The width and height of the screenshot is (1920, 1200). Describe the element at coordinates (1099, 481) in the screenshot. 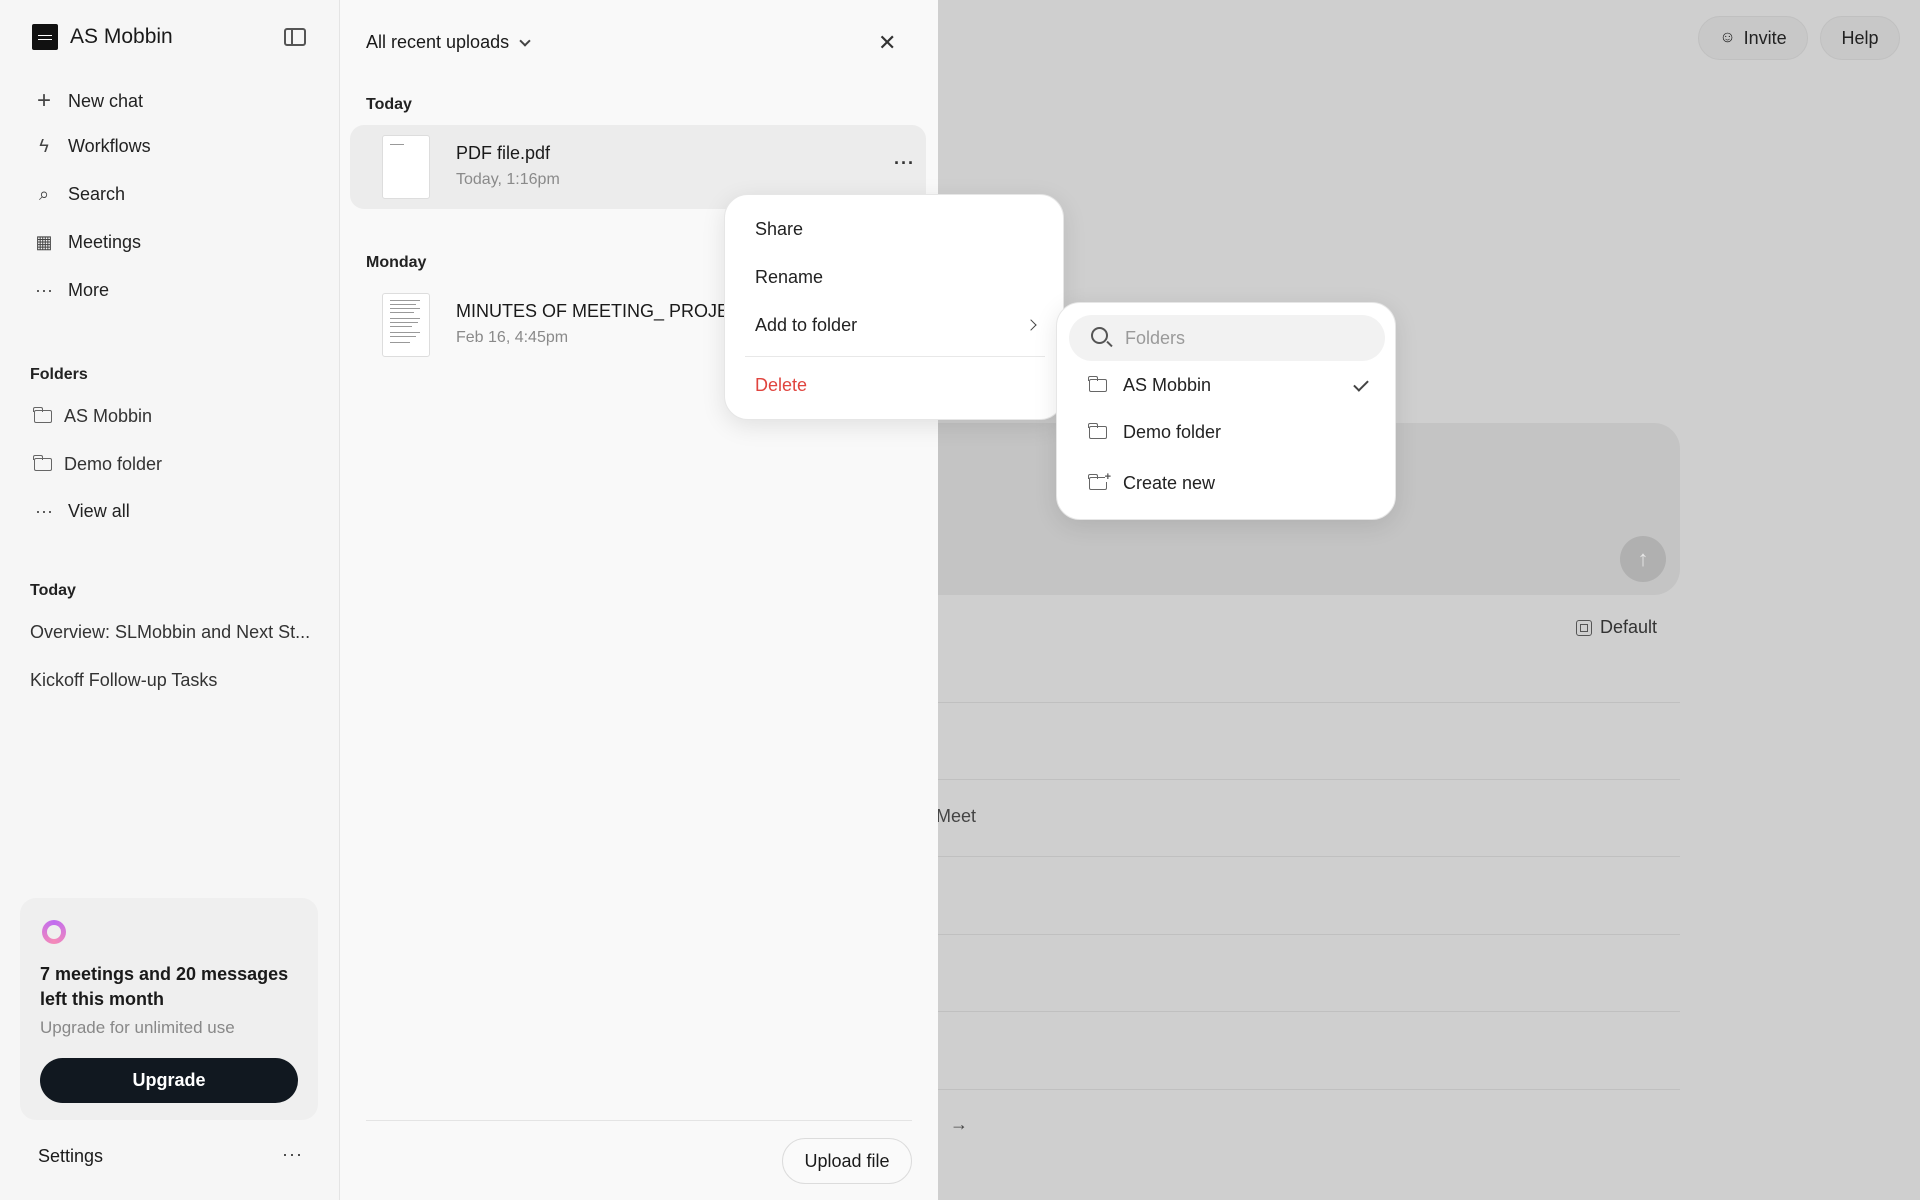

I see `folder-plus-icon` at that location.